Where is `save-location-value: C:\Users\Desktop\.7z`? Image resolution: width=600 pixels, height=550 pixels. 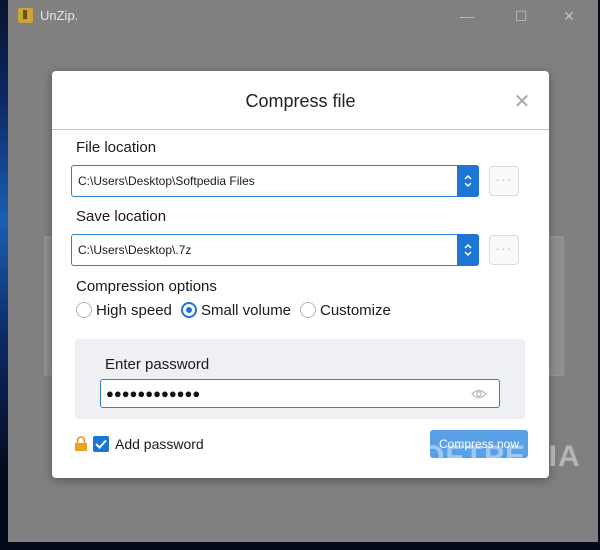 save-location-value: C:\Users\Desktop\.7z is located at coordinates (135, 250).